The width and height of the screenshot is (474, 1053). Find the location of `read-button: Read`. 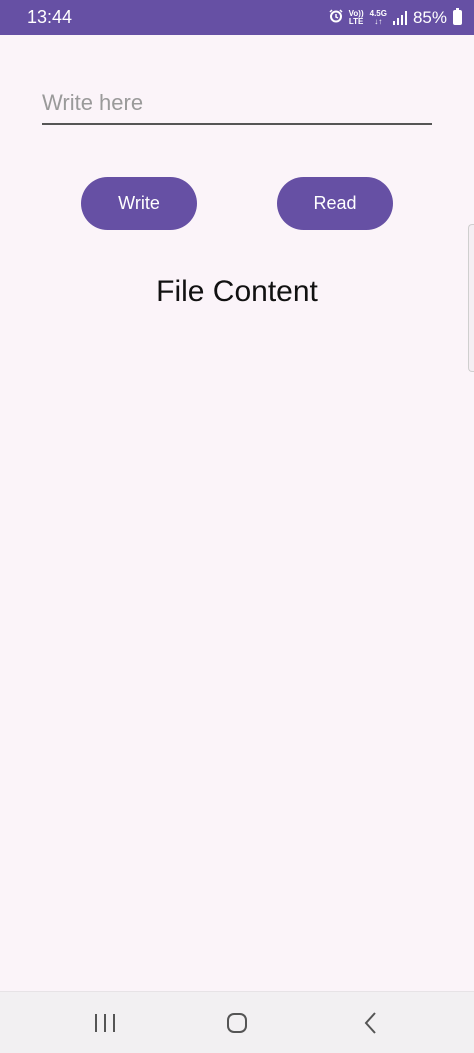

read-button: Read is located at coordinates (335, 203).